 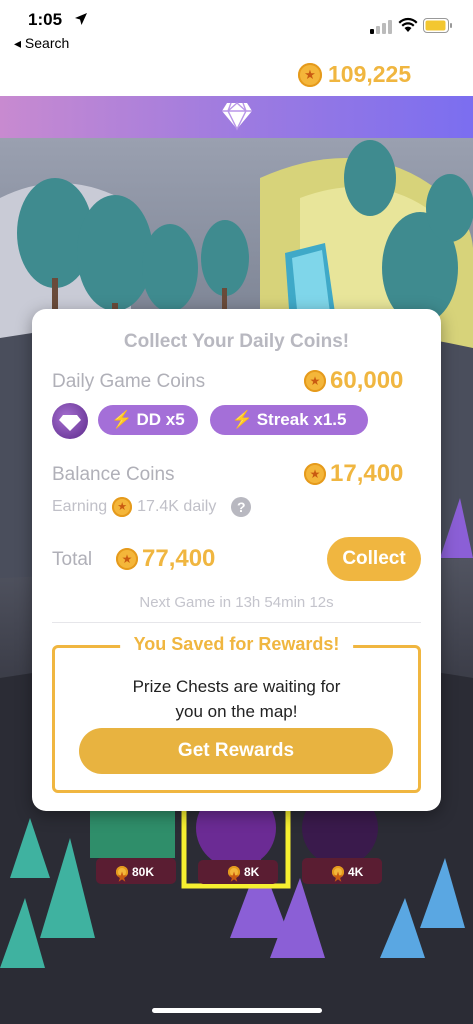 What do you see at coordinates (152, 507) in the screenshot?
I see `earning-rate: Earning 17.4K daily ?` at bounding box center [152, 507].